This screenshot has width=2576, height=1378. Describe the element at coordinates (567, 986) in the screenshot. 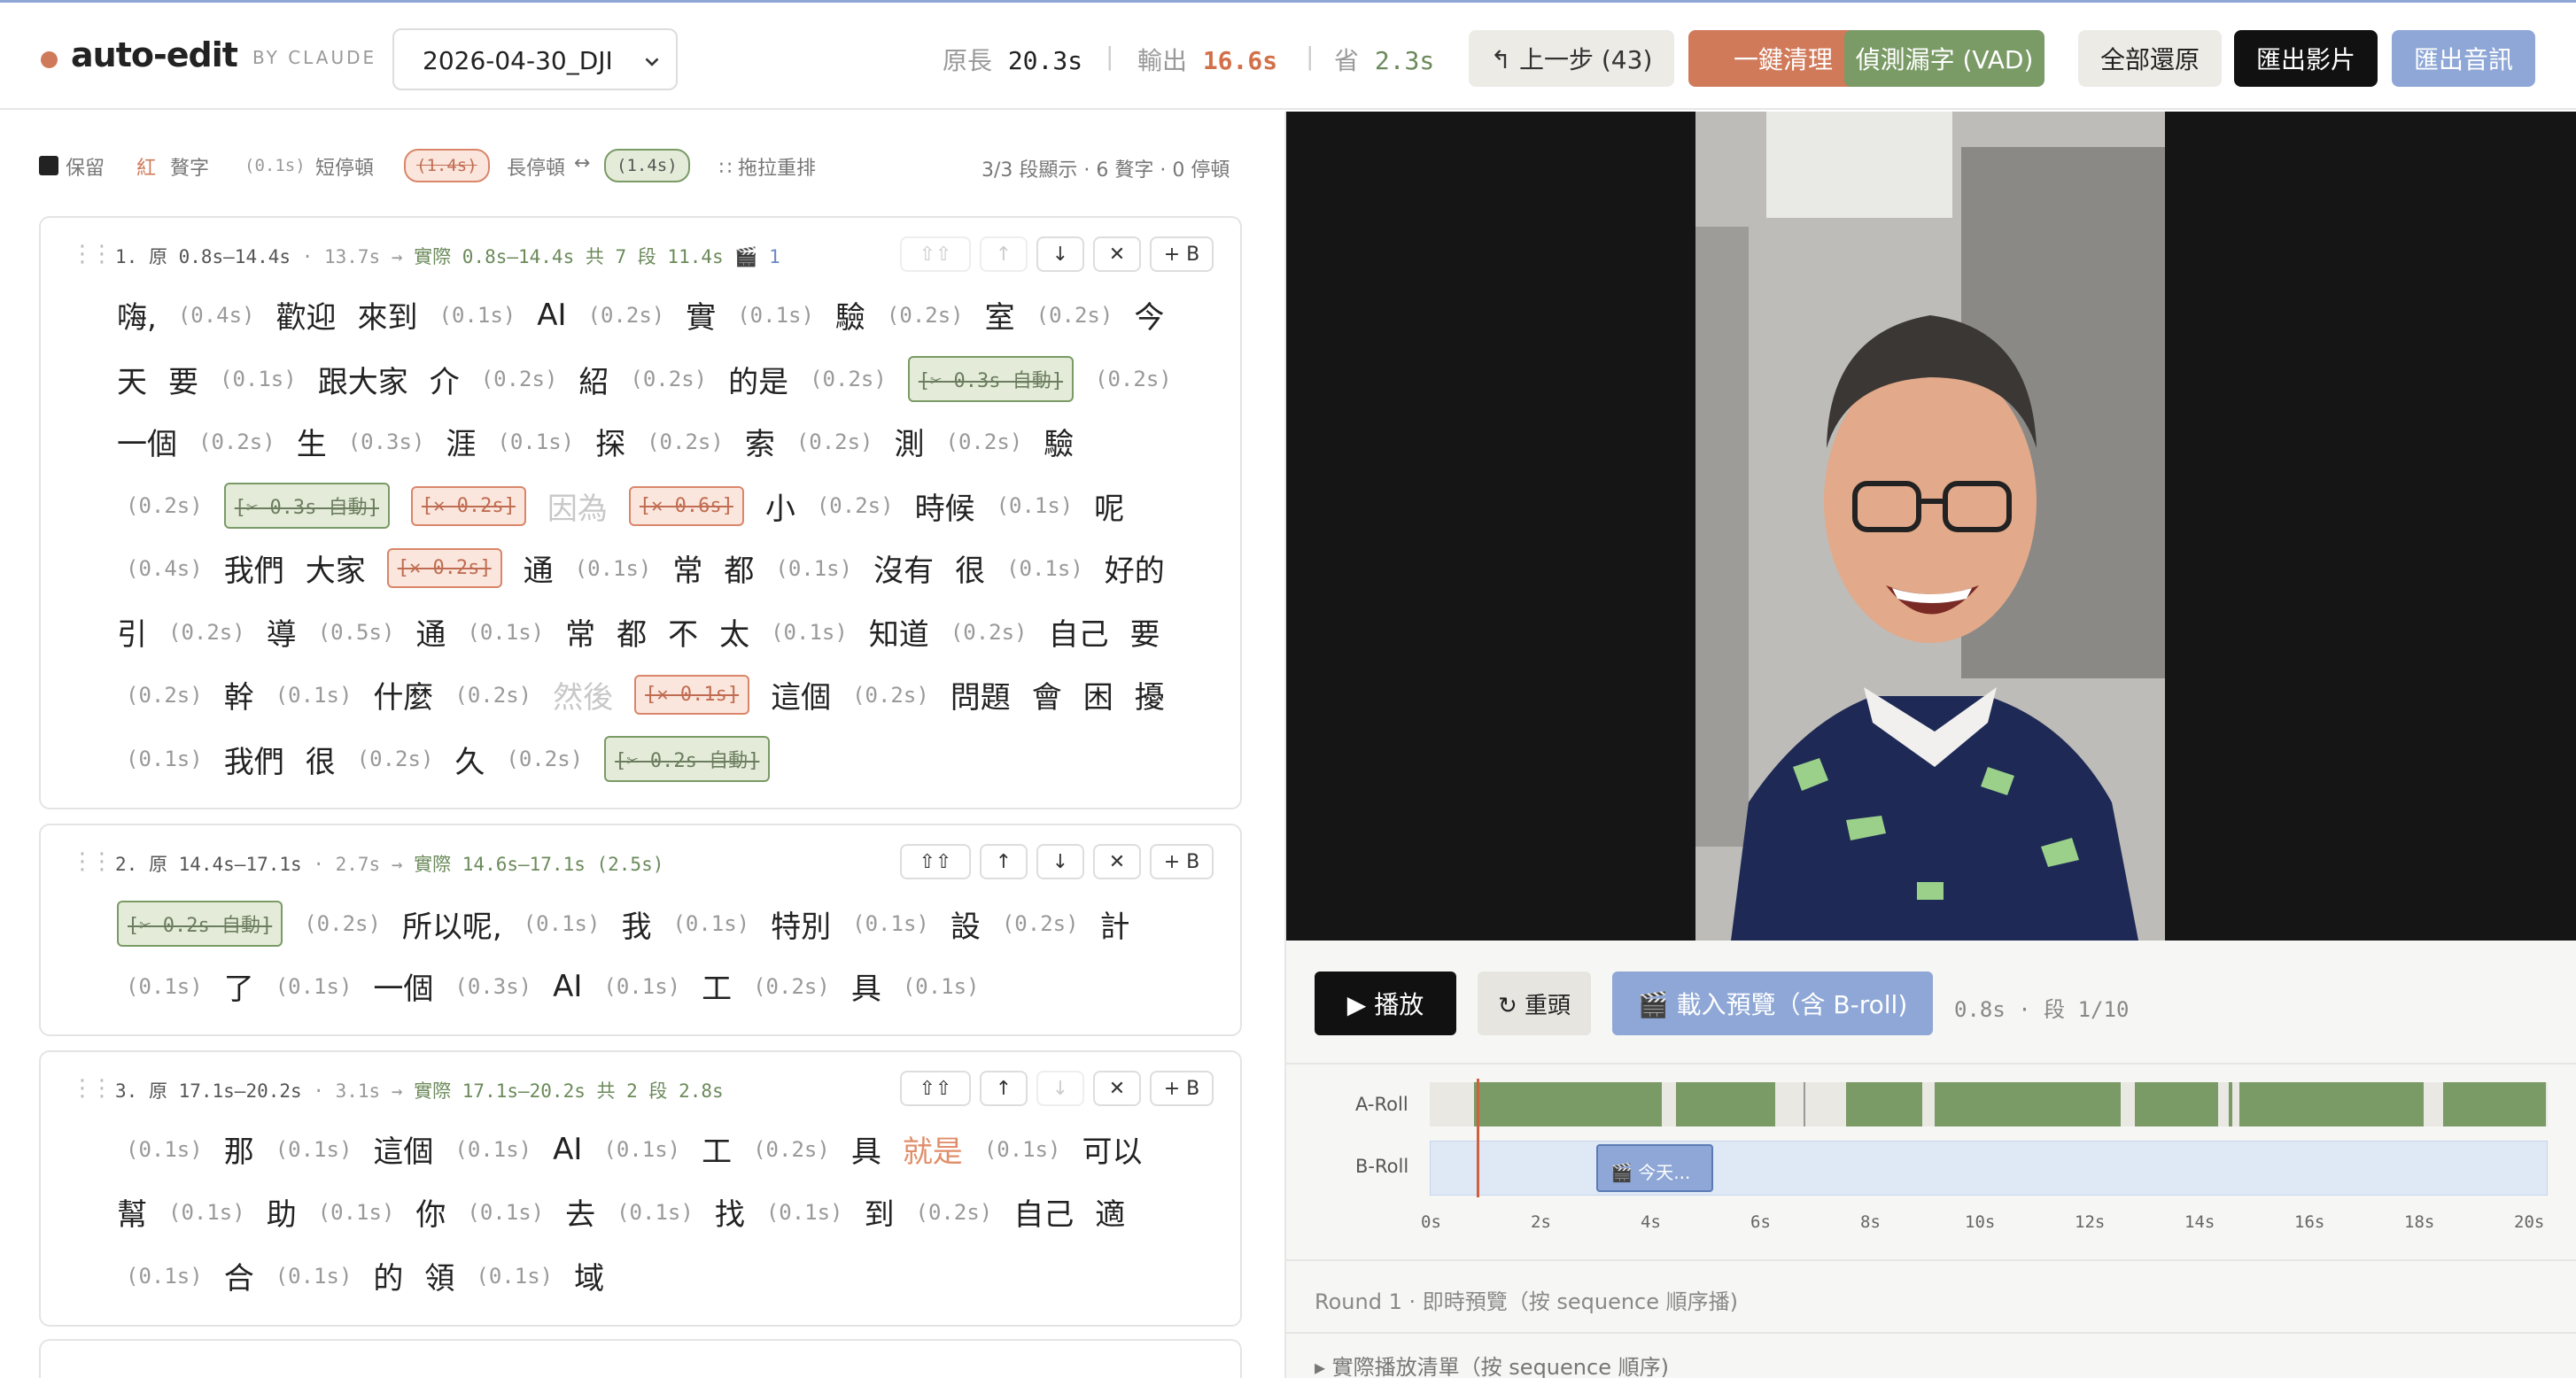

I see `word-token: AI` at that location.